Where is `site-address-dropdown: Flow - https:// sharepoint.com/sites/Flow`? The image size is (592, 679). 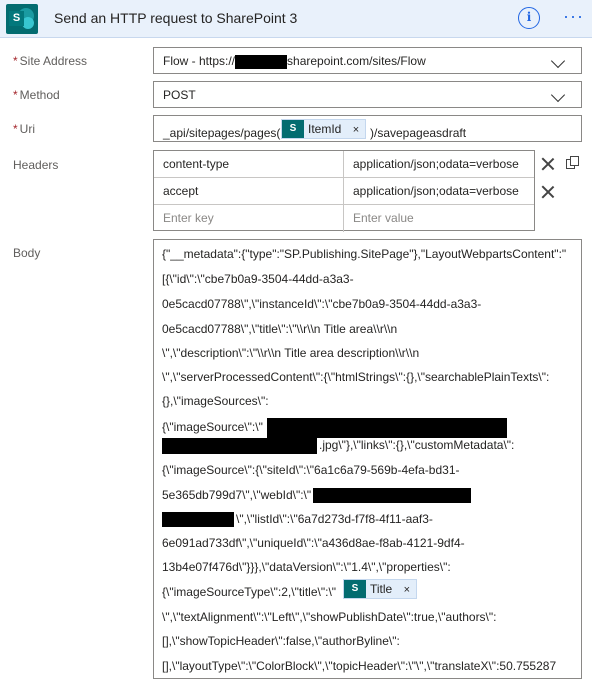 site-address-dropdown: Flow - https:// sharepoint.com/sites/Flow is located at coordinates (367, 60).